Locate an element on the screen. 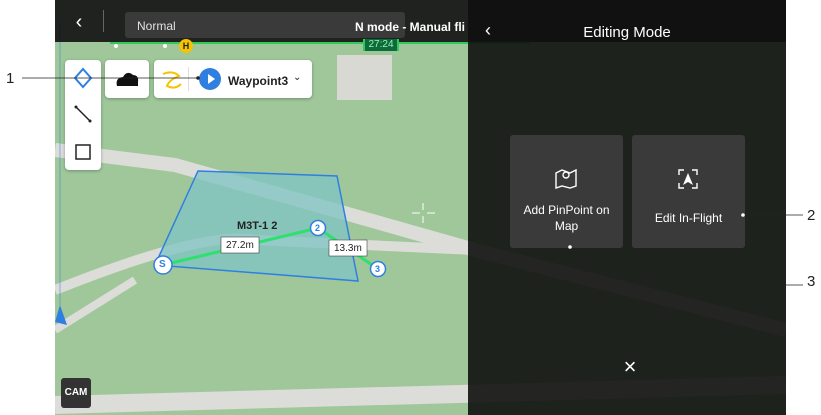 This screenshot has width=821, height=415. callout-3-line is located at coordinates (686, 266).